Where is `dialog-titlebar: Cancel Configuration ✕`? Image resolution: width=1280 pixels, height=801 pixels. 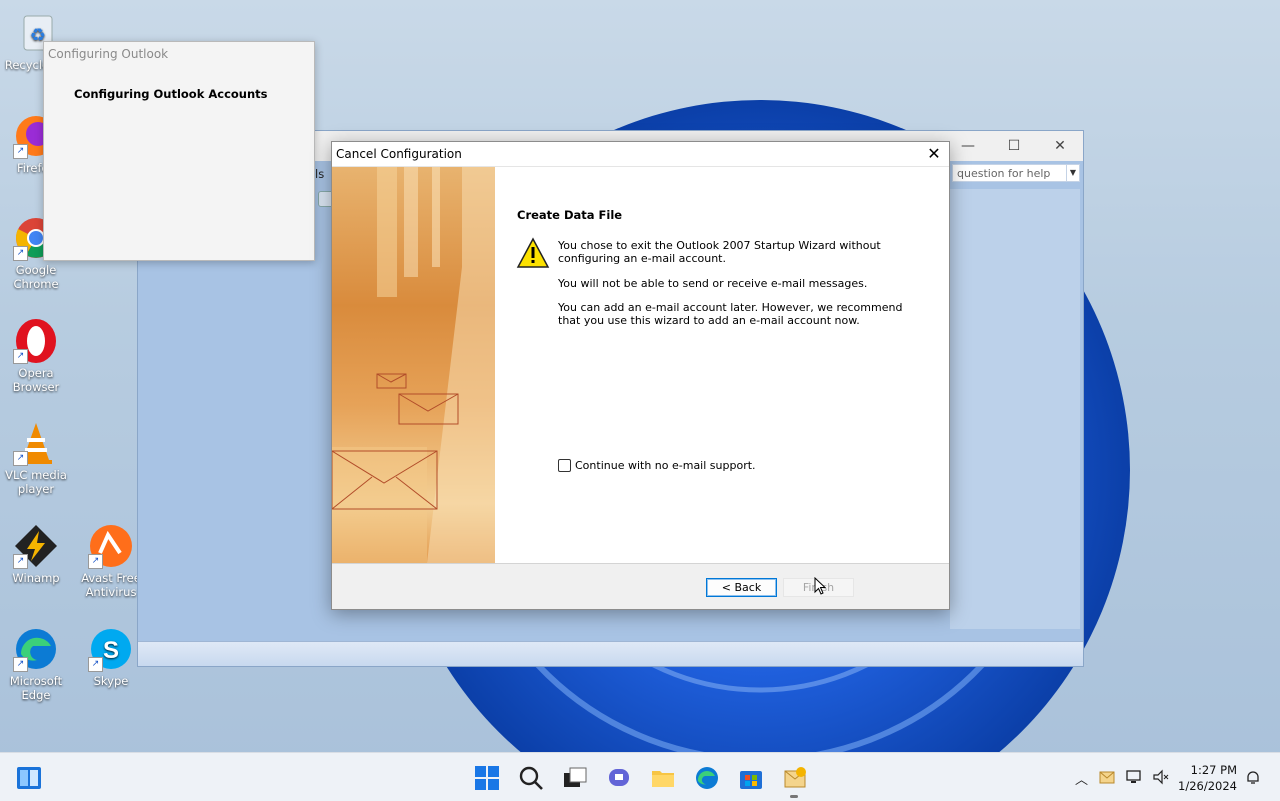 dialog-titlebar: Cancel Configuration ✕ is located at coordinates (640, 154).